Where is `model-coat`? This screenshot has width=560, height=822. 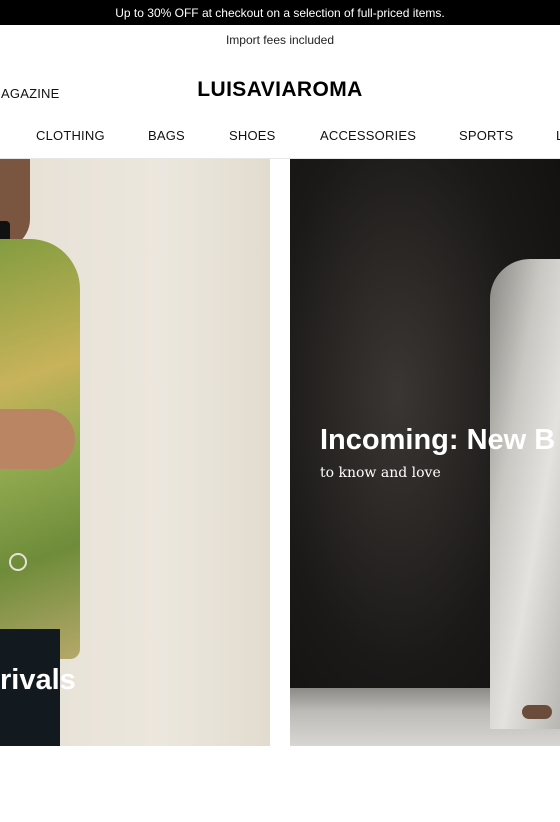 model-coat is located at coordinates (525, 494).